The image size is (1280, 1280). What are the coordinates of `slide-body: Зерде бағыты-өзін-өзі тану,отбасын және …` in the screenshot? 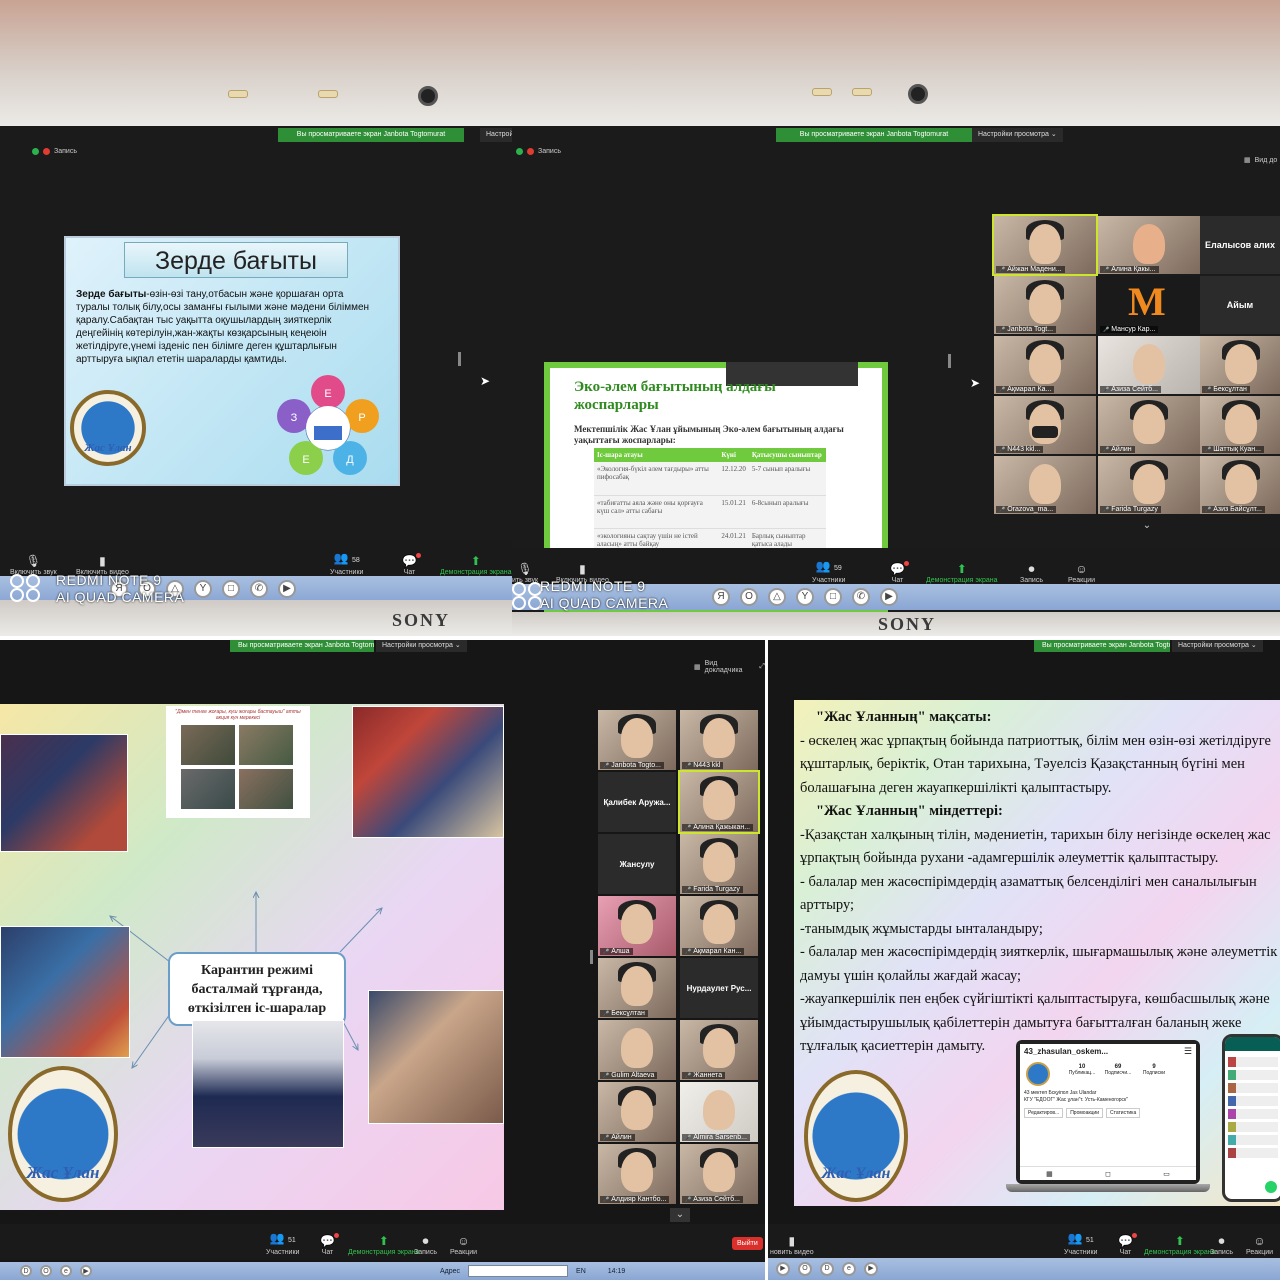 It's located at (226, 327).